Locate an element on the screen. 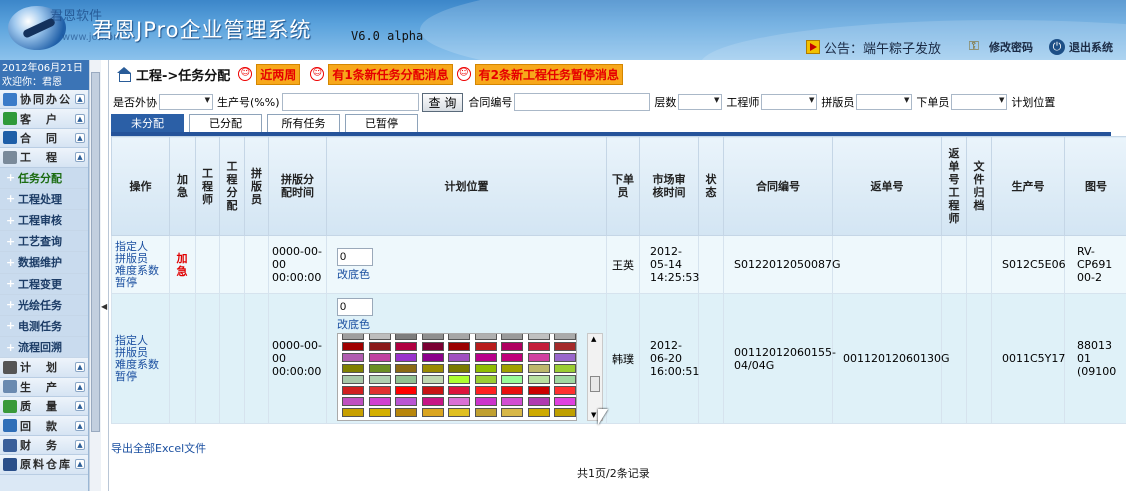  tag-recent-two-weeks: 近两周 is located at coordinates (278, 74).